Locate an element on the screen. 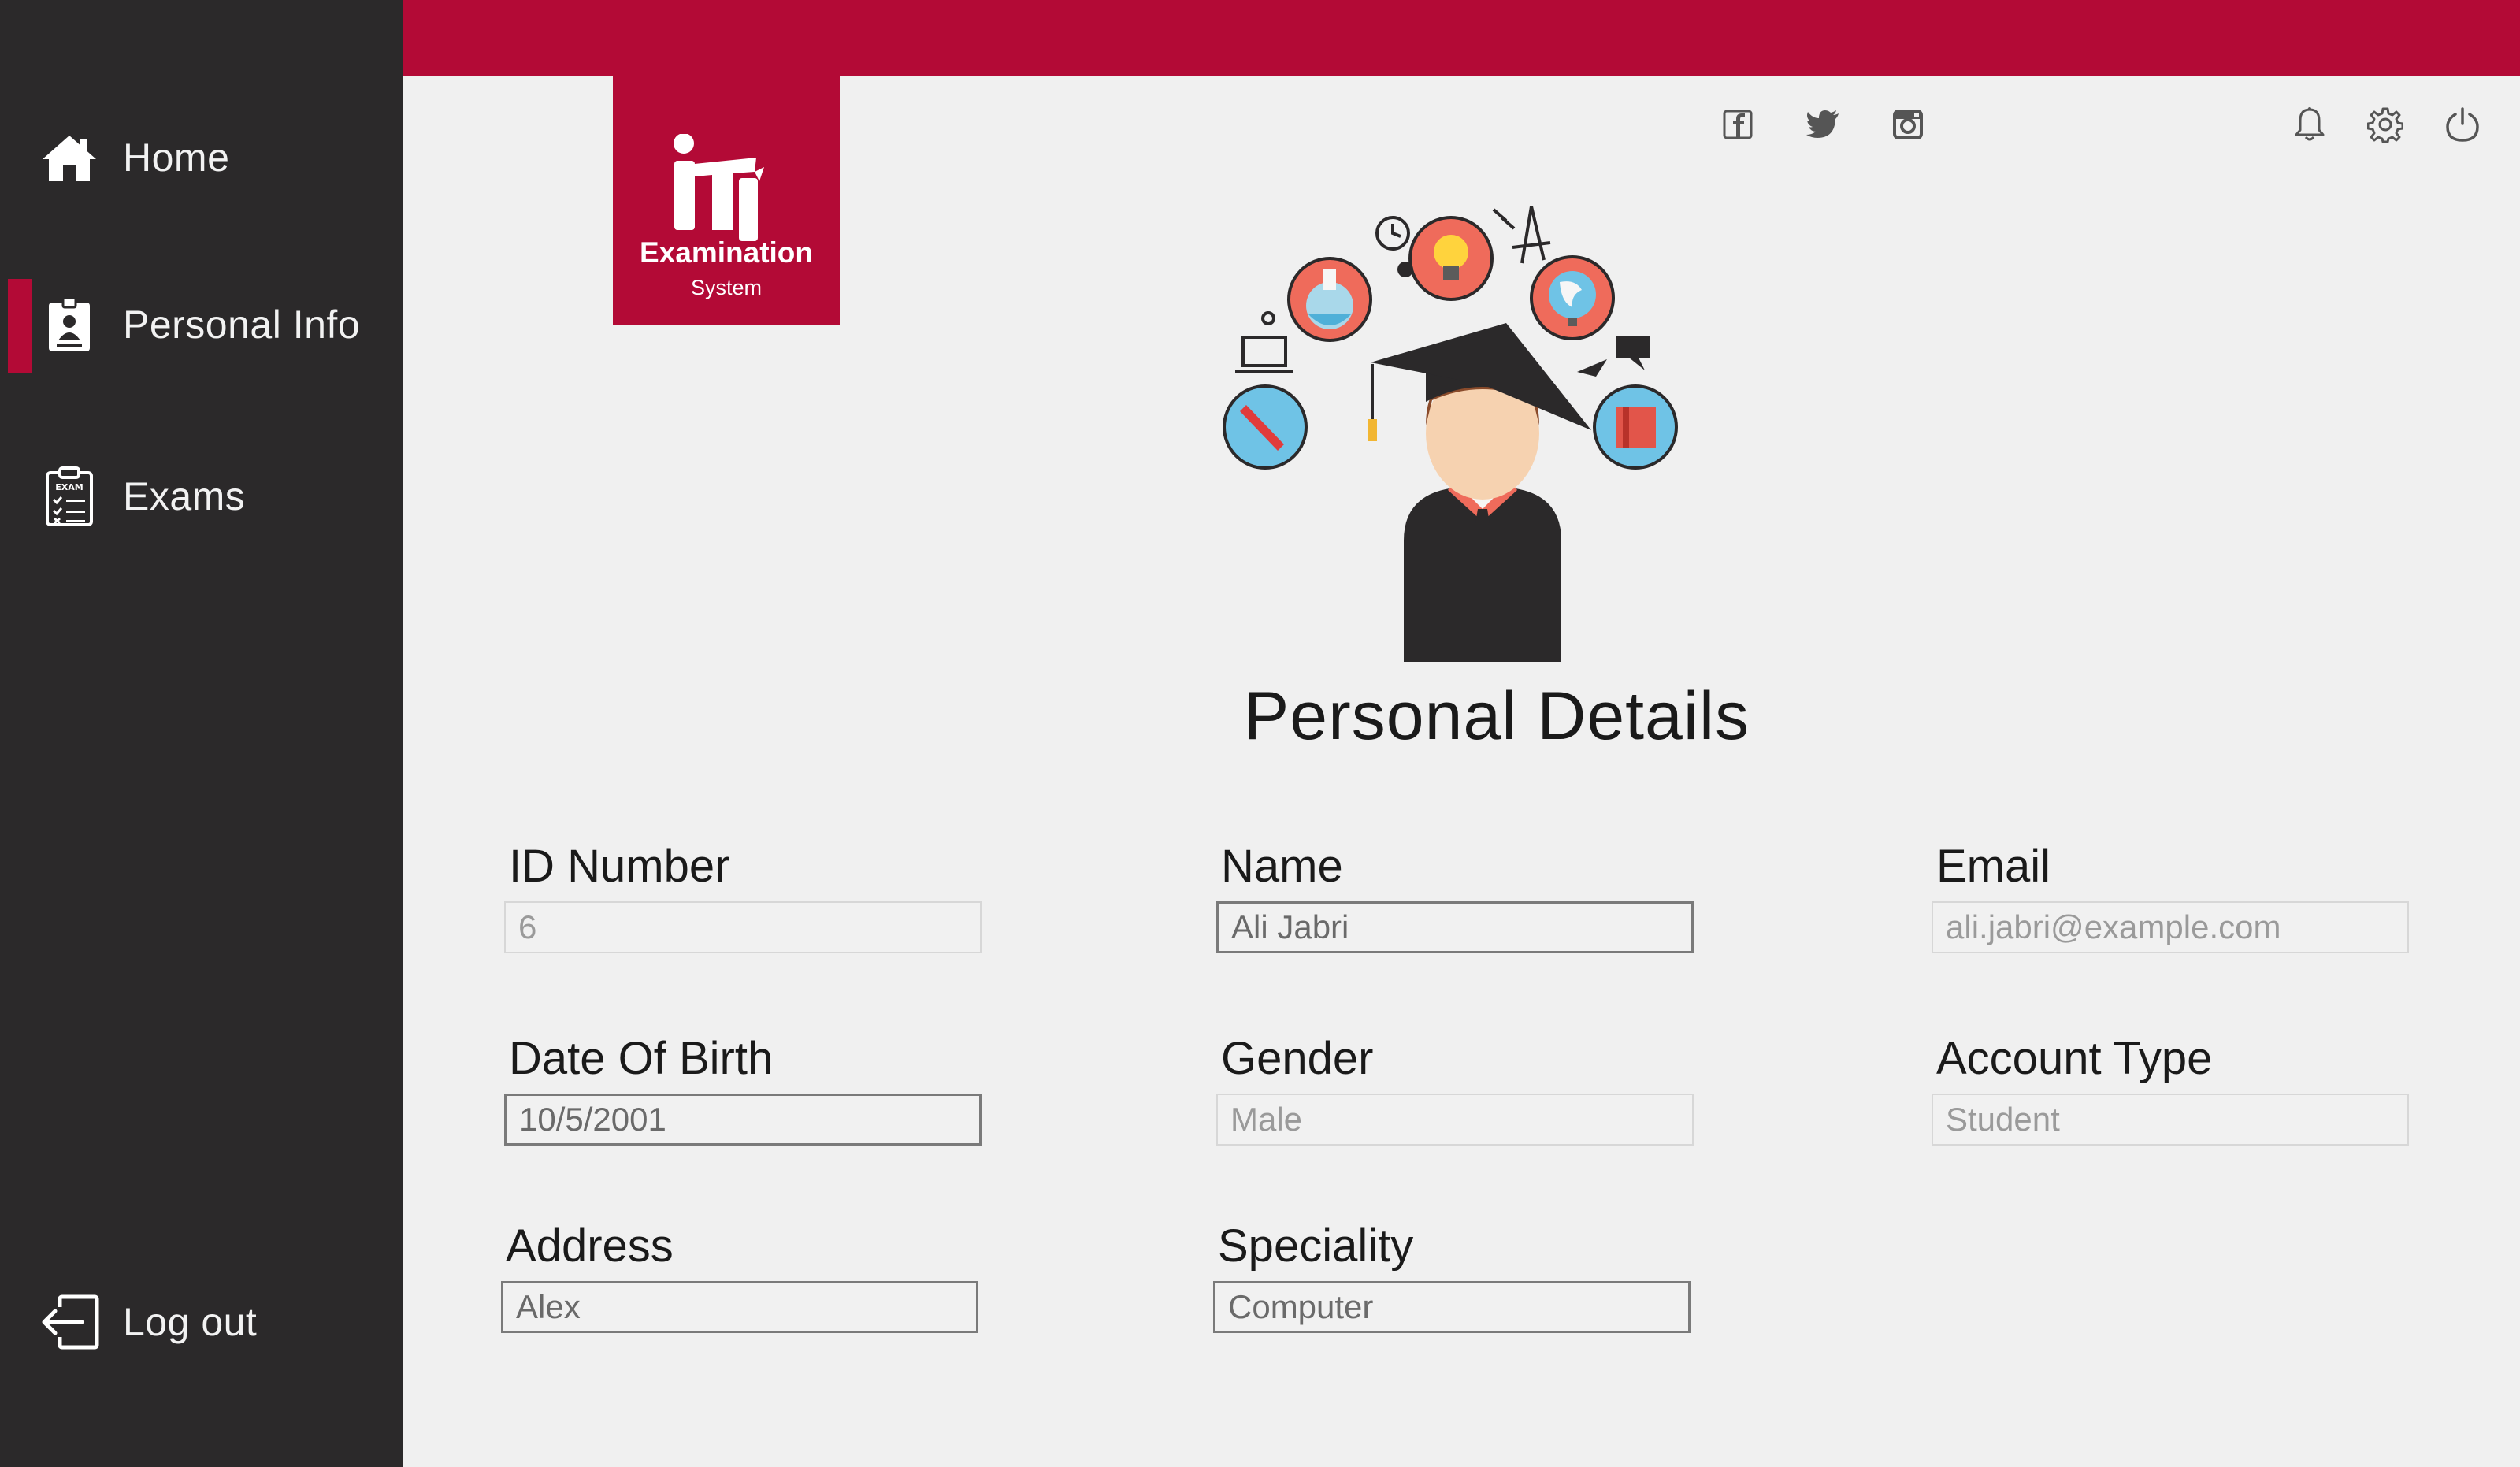  name-field: Name is located at coordinates (1455, 896).